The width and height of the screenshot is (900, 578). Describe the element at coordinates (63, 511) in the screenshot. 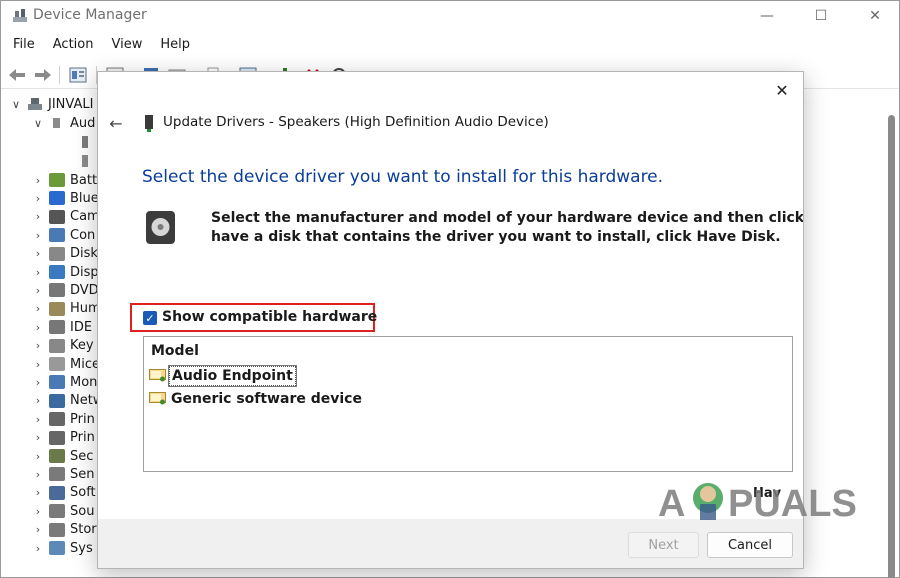

I see `tree-category: › Sou` at that location.